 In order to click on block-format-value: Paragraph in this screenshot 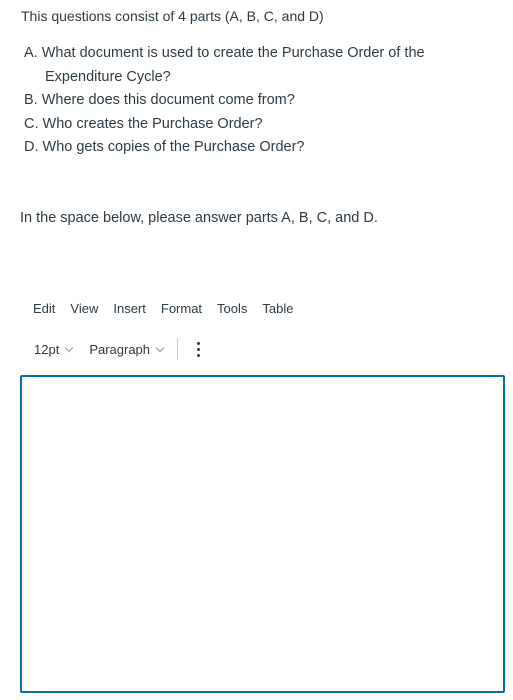, I will do `click(120, 349)`.